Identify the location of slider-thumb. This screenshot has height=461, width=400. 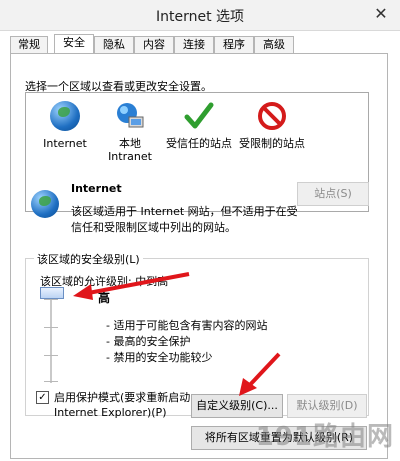
(52, 293).